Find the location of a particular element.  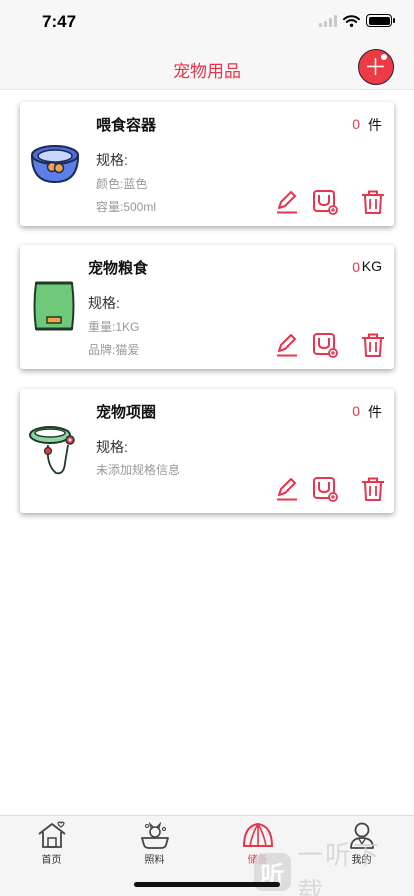

spec-line: 重量:1KG is located at coordinates (114, 327).